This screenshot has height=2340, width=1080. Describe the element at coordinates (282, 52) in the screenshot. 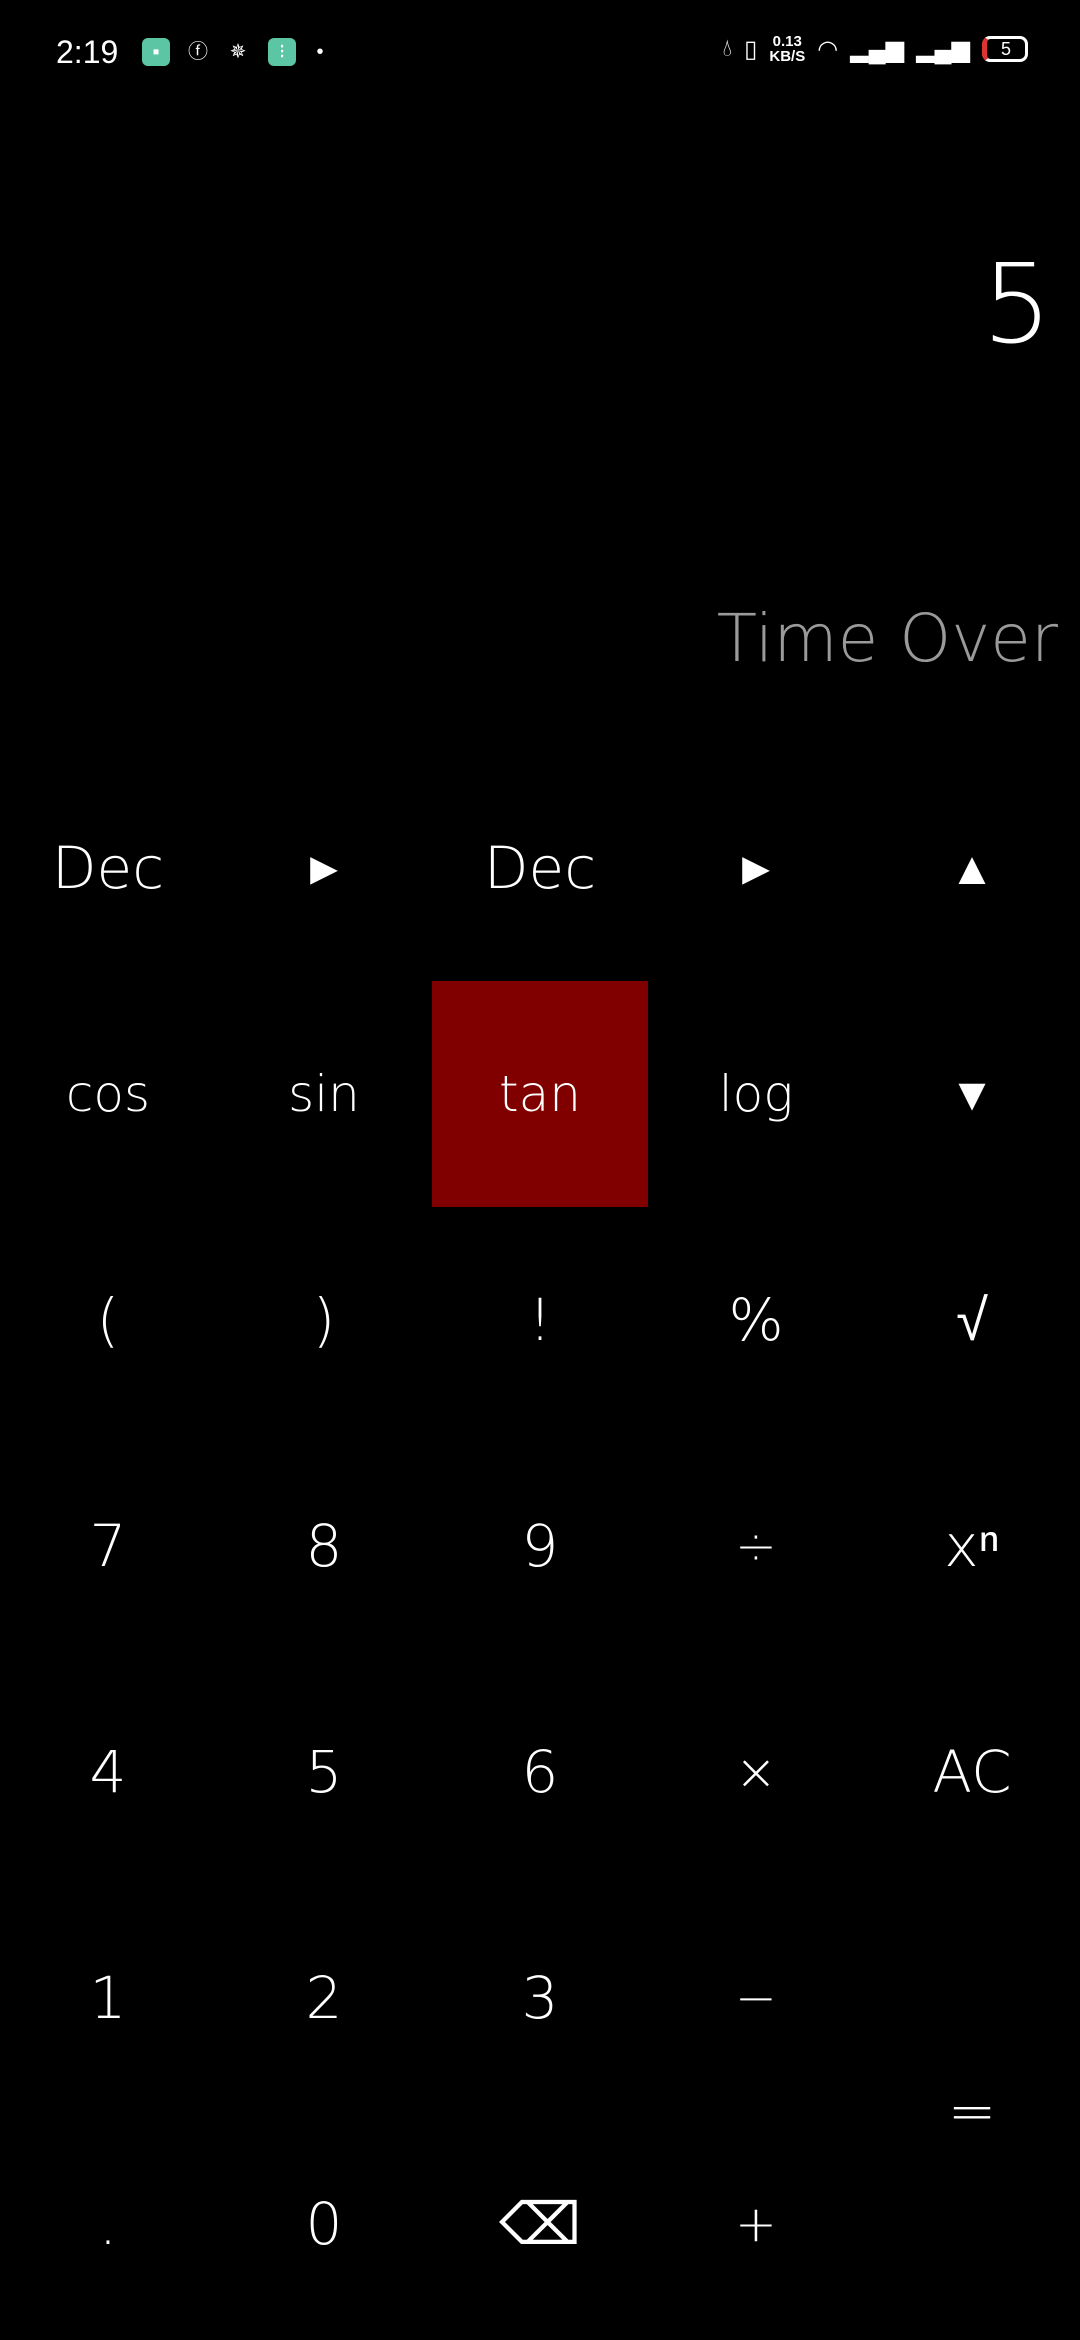

I see `app2-icon: ⁝` at that location.